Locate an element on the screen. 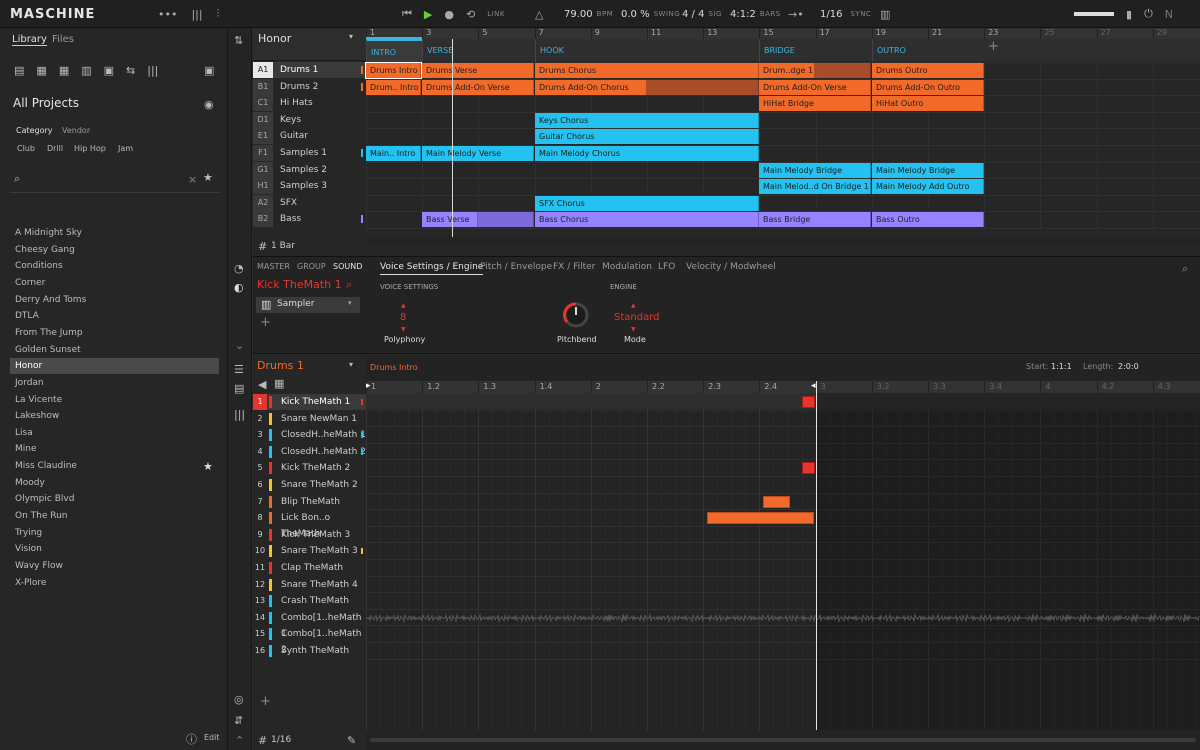 This screenshot has height=750, width=1200. project-item: DTLA is located at coordinates (114, 316).